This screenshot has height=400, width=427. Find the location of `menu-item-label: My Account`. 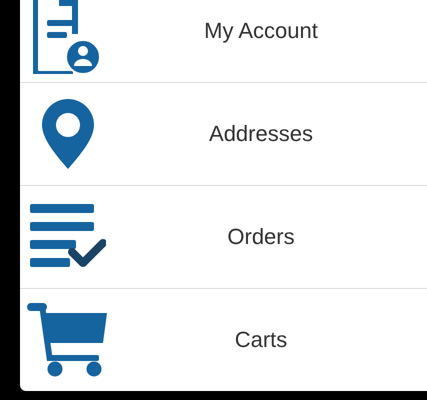

menu-item-label: My Account is located at coordinates (271, 31).